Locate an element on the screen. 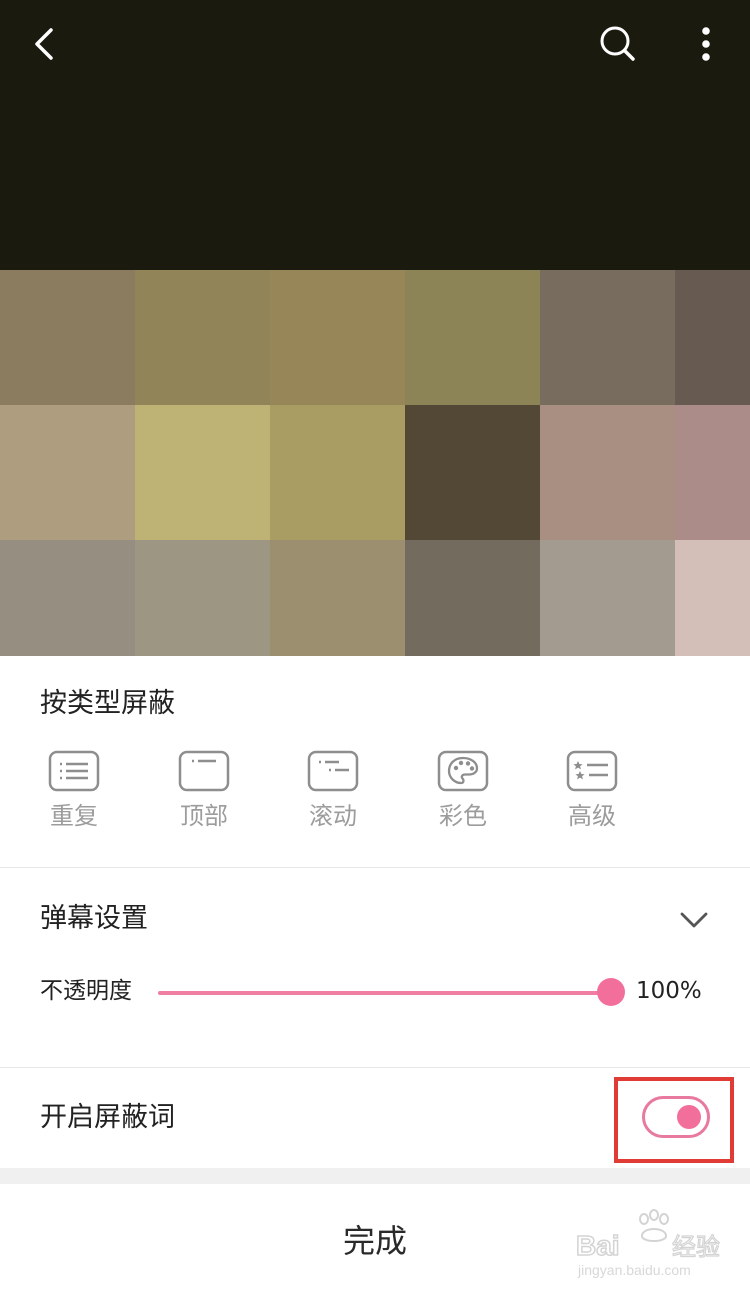 This screenshot has width=750, height=1294. top-danmaku-icon is located at coordinates (204, 771).